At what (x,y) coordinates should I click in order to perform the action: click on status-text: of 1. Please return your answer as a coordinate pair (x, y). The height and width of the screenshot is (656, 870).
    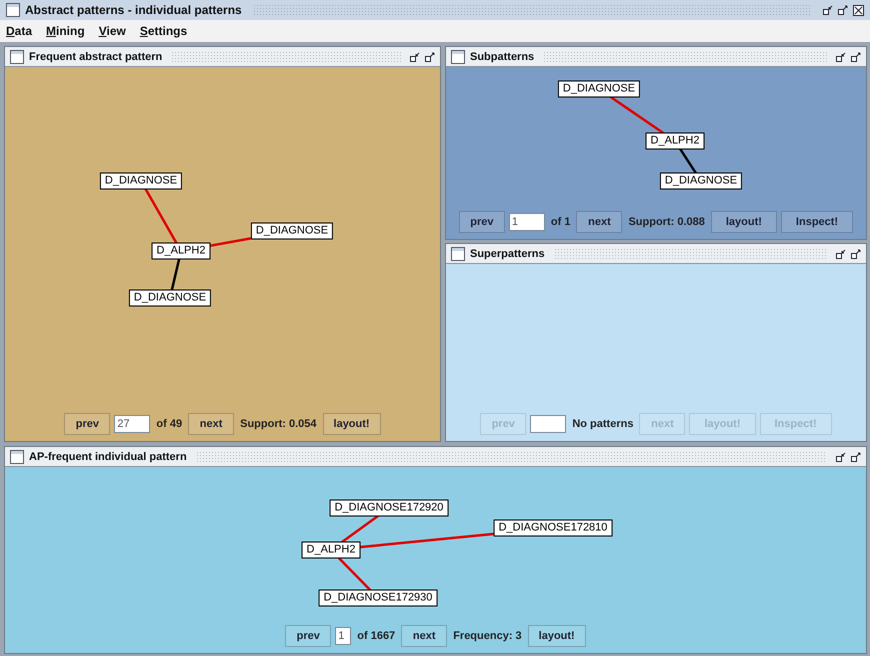
    Looking at the image, I should click on (561, 222).